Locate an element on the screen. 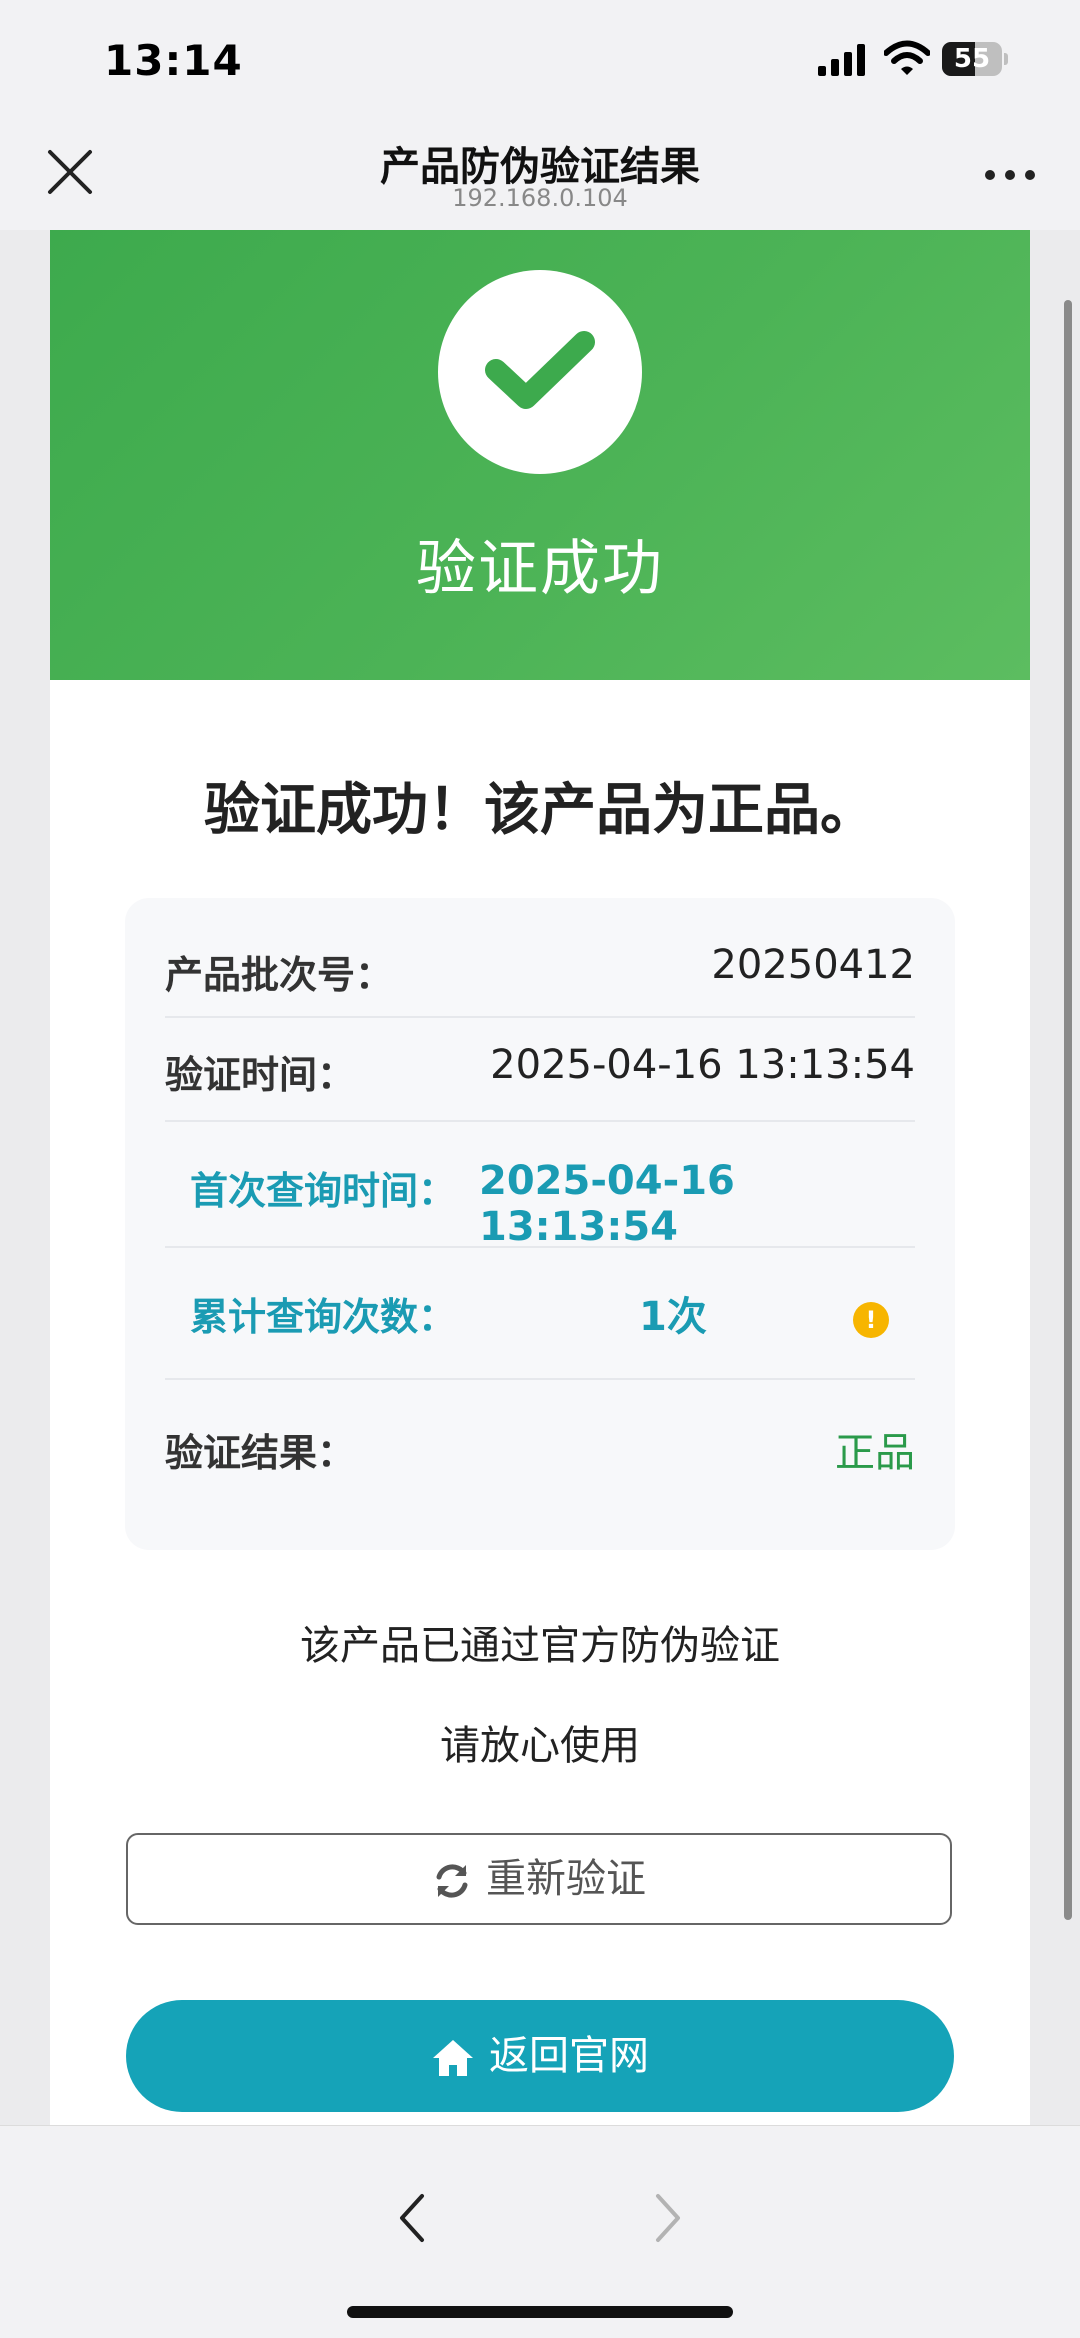 The image size is (1080, 2338). battery-body: 55 is located at coordinates (972, 59).